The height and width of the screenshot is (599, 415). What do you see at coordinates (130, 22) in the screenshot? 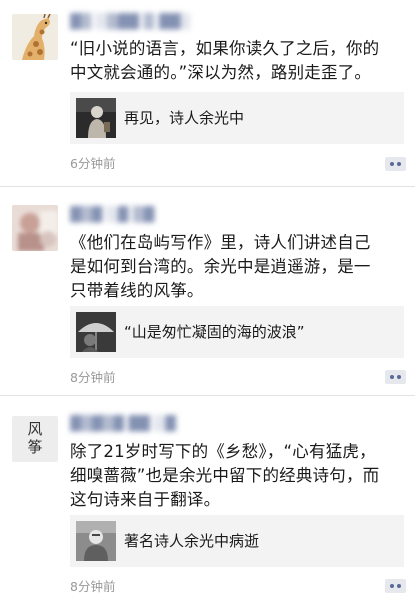
I see `username: ▓▒ ░▒▓▓ ▒ ▓▓░` at bounding box center [130, 22].